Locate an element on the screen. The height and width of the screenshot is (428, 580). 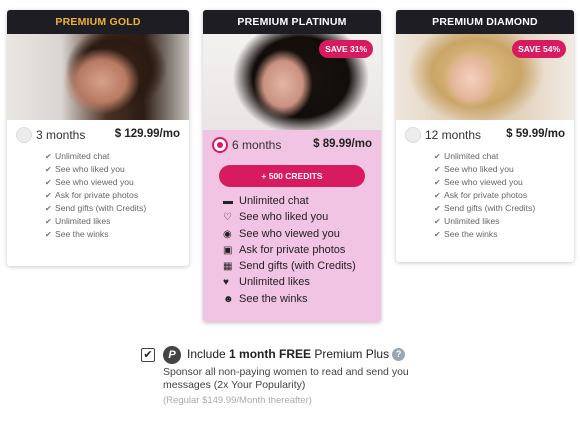
help-icon: ? is located at coordinates (399, 354).